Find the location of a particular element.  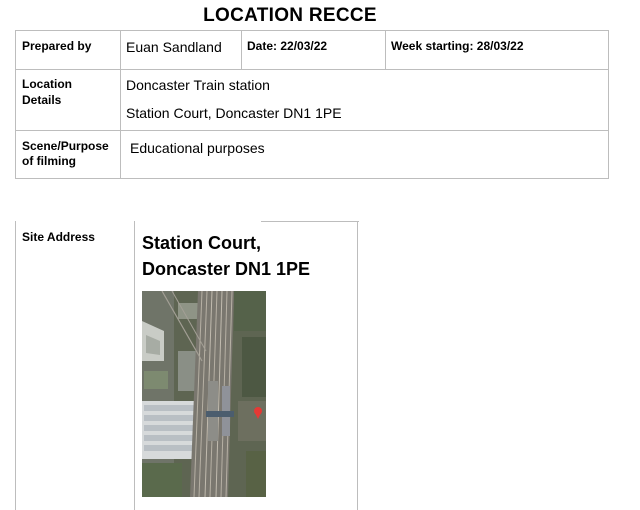

site-address-label: Site Address is located at coordinates (58, 237).